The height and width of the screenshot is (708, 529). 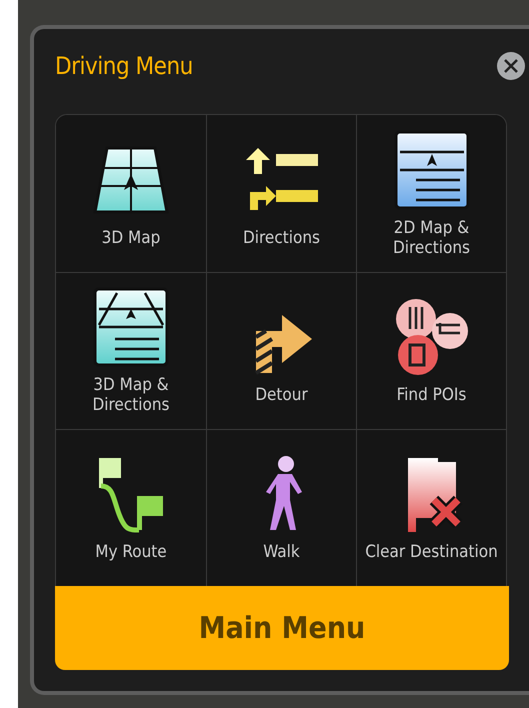 What do you see at coordinates (282, 628) in the screenshot?
I see `main-menu-button: Main Menu` at bounding box center [282, 628].